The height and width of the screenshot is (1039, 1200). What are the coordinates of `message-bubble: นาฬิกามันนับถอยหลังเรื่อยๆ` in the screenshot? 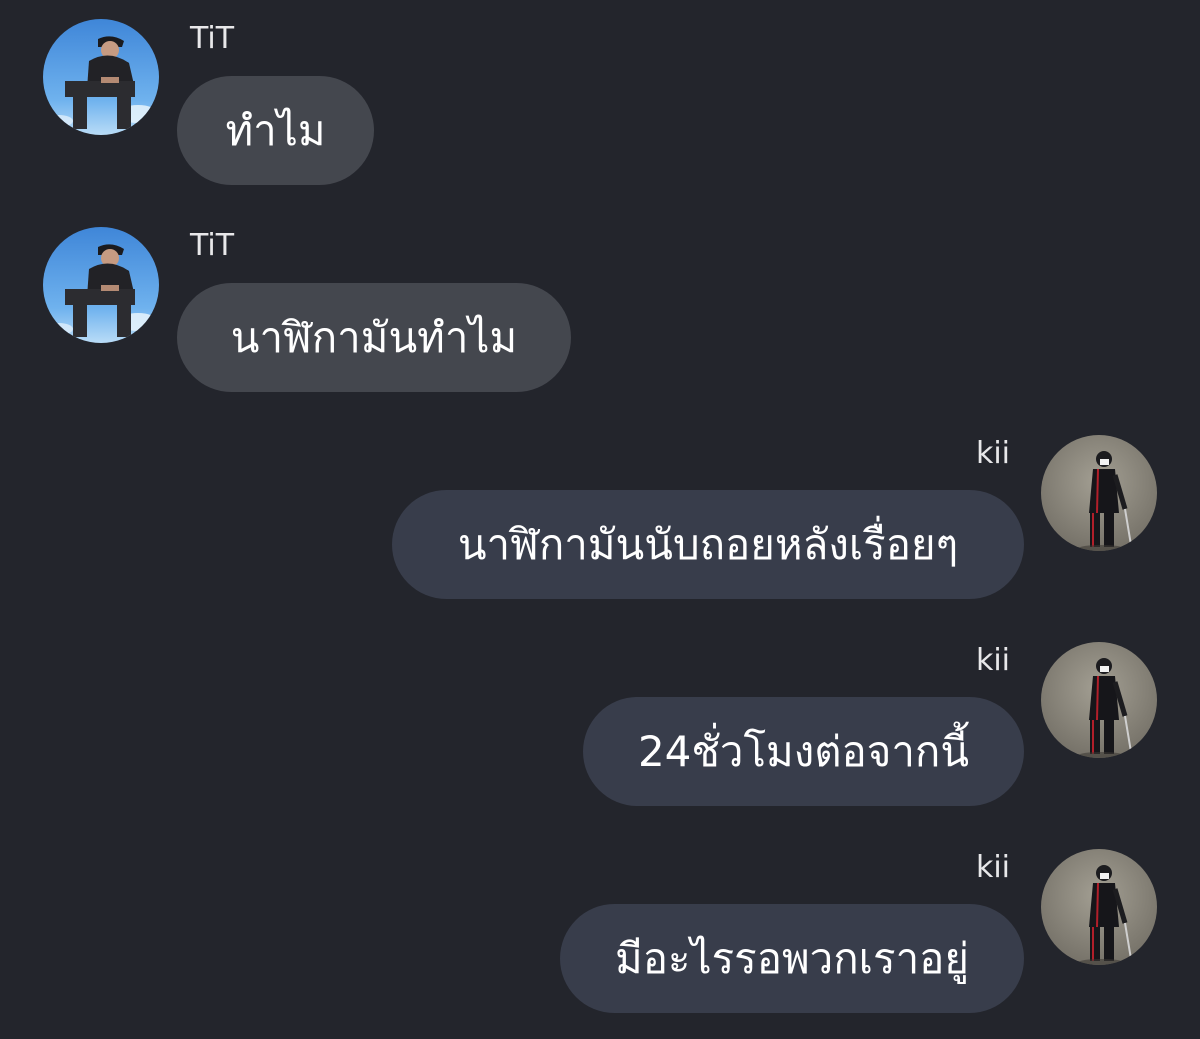 It's located at (708, 544).